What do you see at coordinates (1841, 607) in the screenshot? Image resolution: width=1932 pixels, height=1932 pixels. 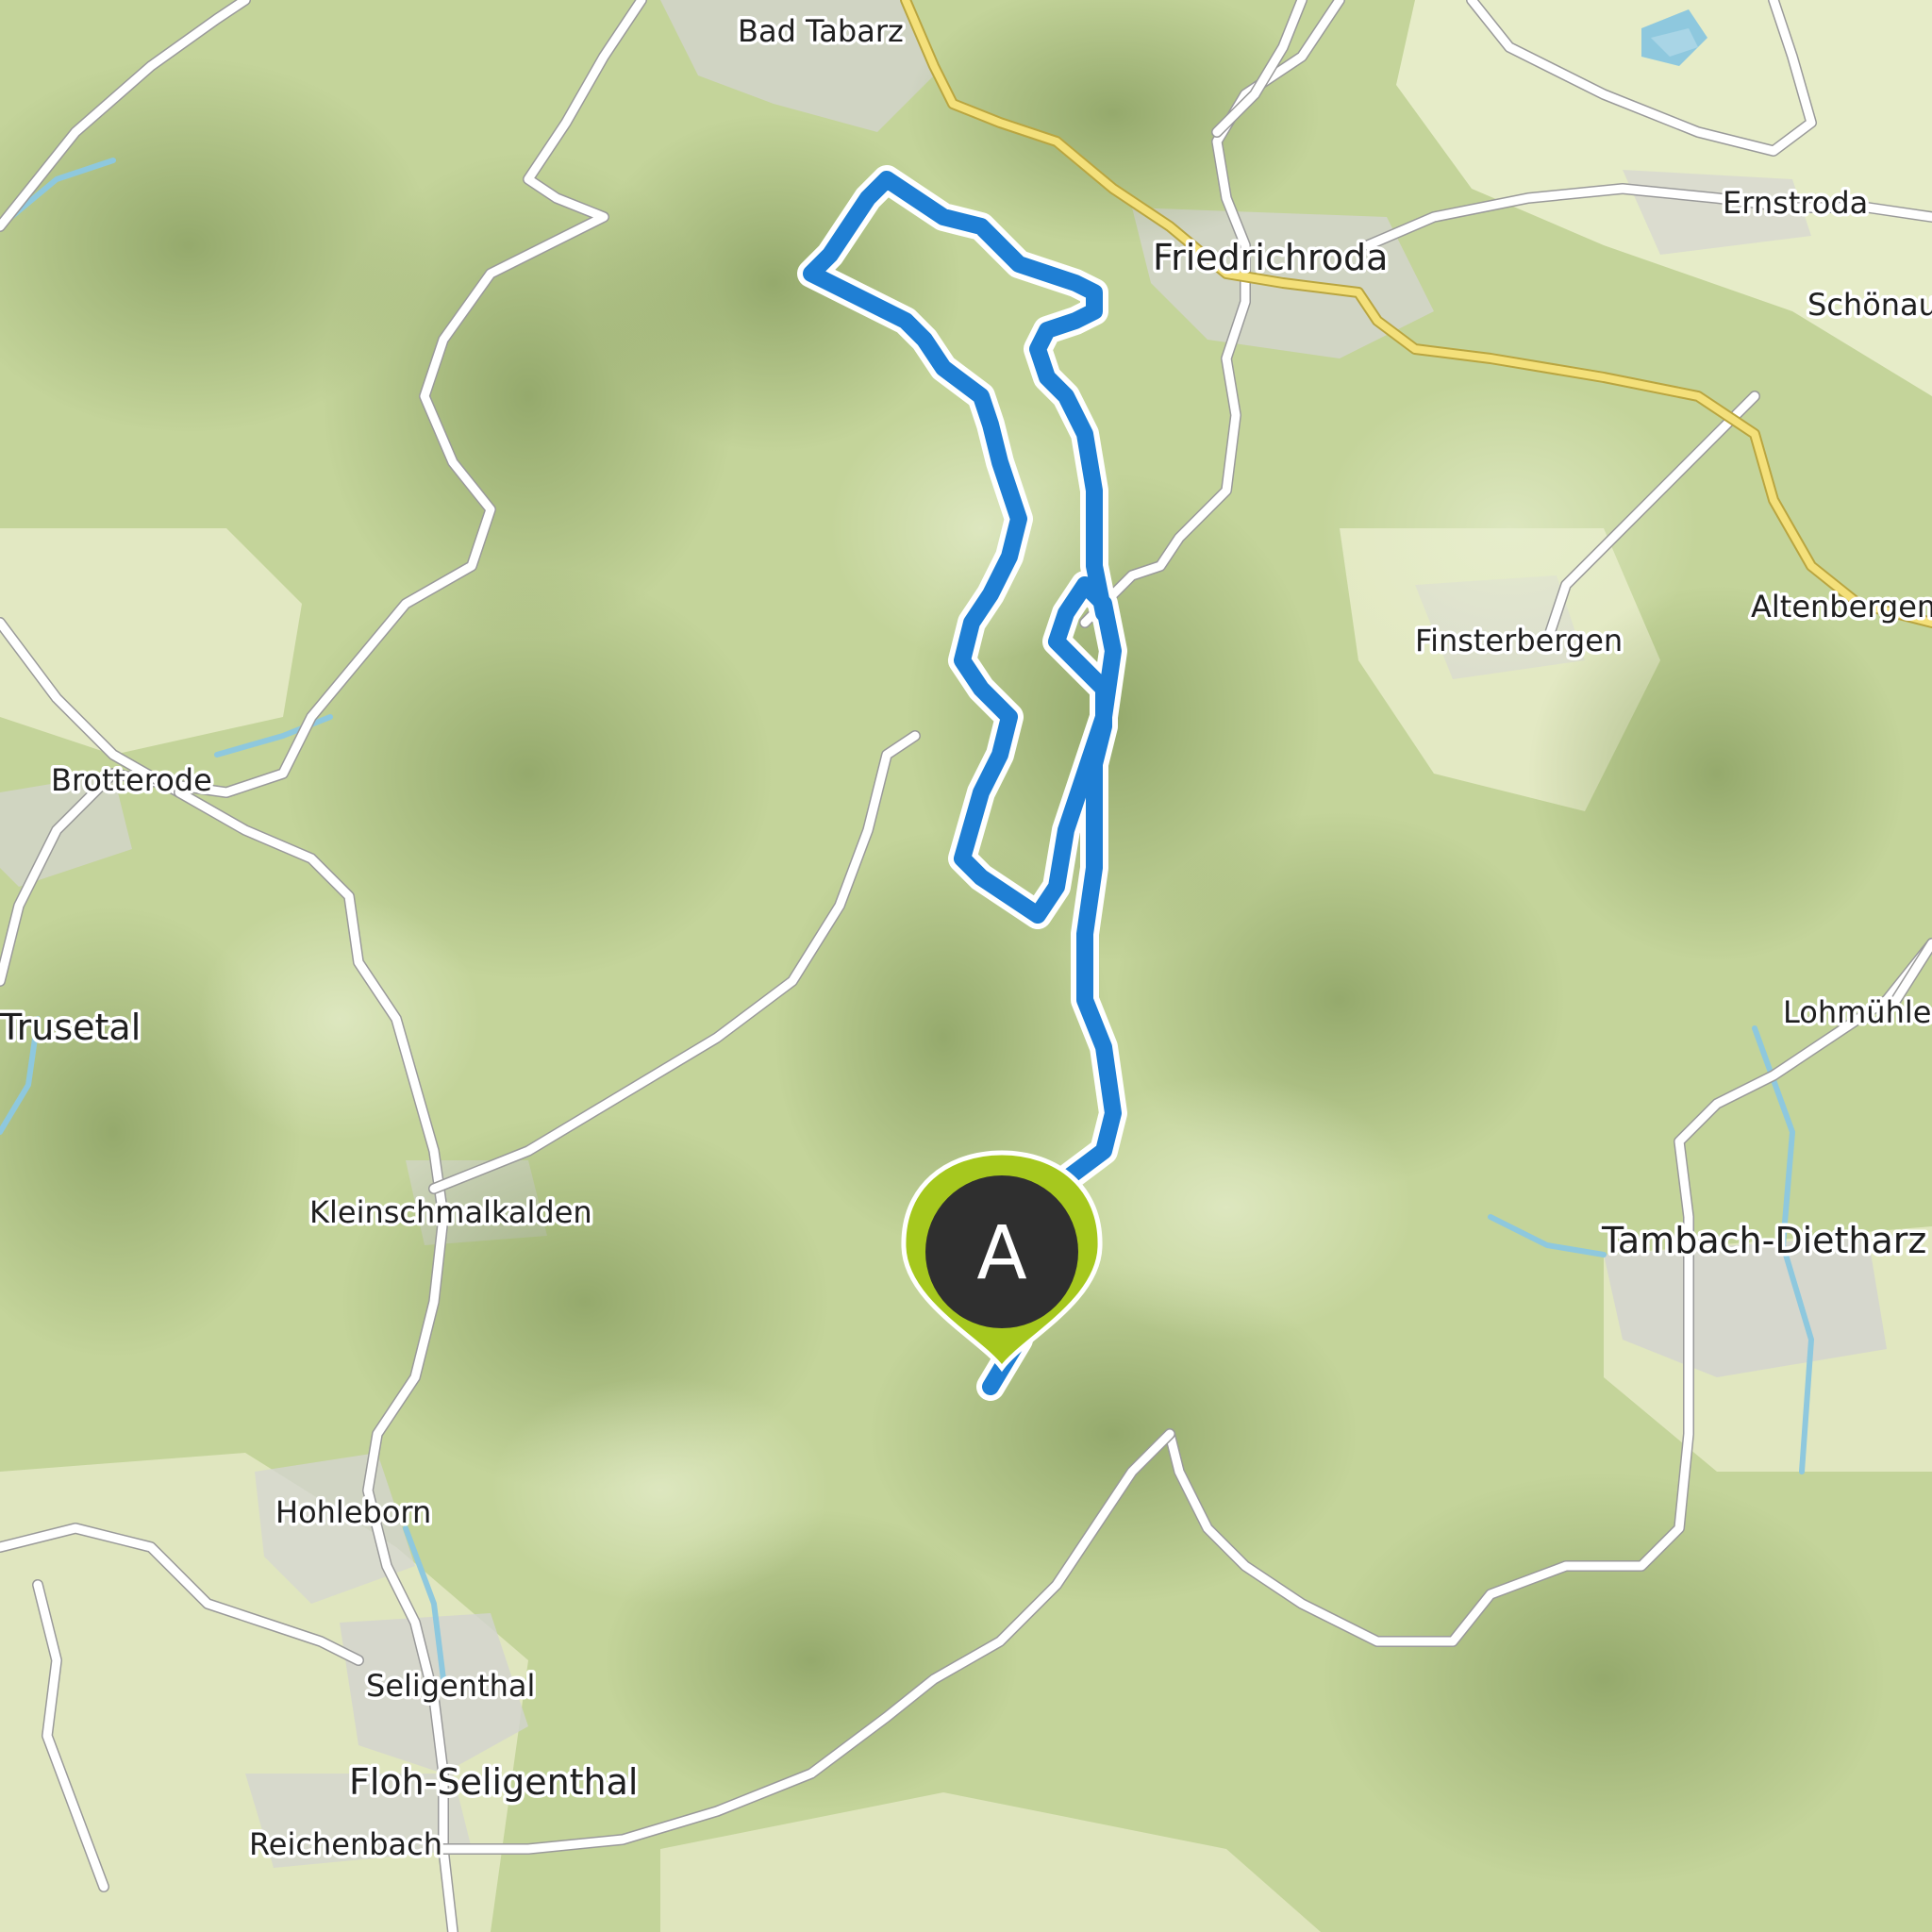 I see `place-label-altenbergen: Altenbergen` at bounding box center [1841, 607].